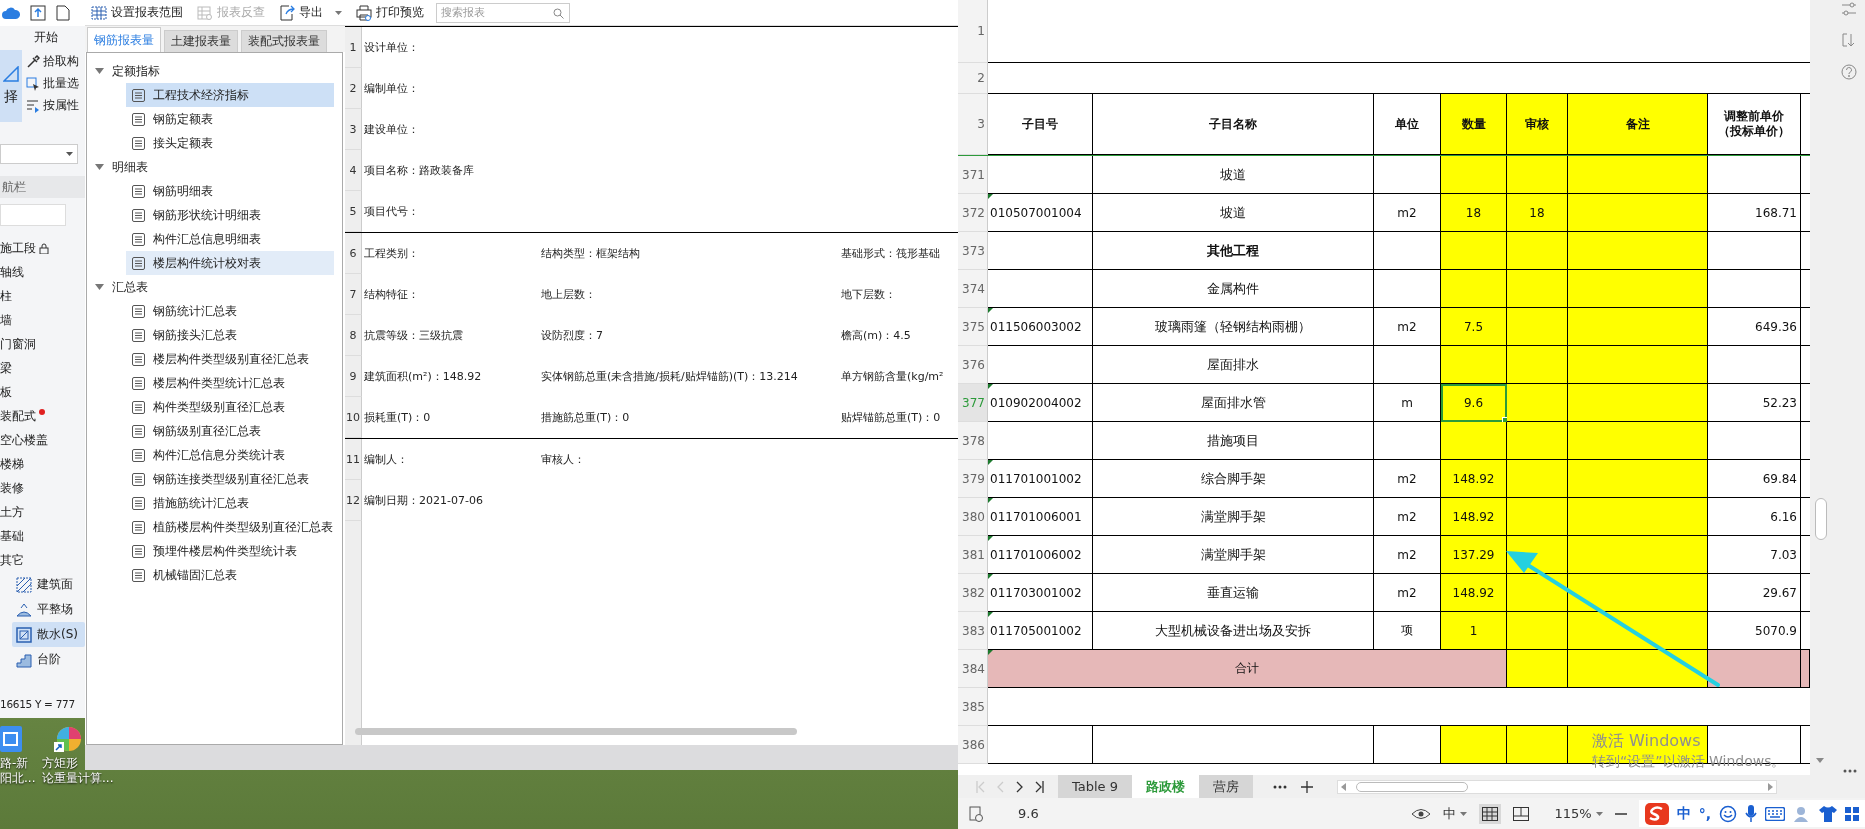  What do you see at coordinates (42, 416) in the screenshot?
I see `nav-item: 装配式` at bounding box center [42, 416].